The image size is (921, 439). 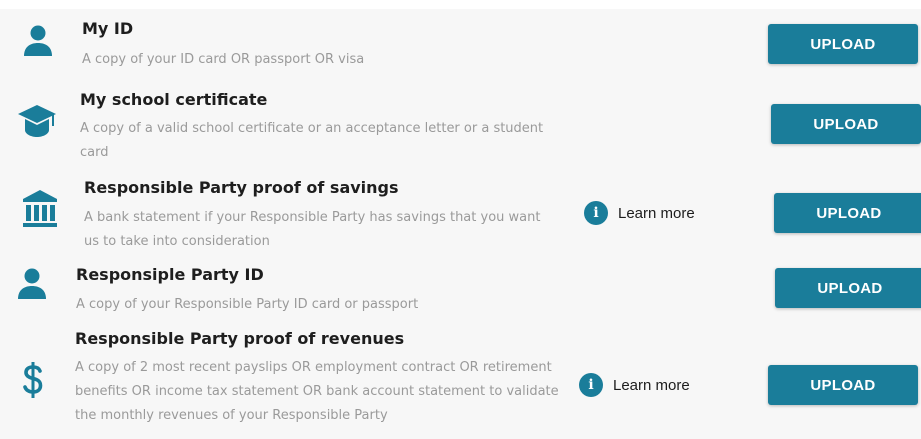 I want to click on top-strip, so click(x=460, y=4).